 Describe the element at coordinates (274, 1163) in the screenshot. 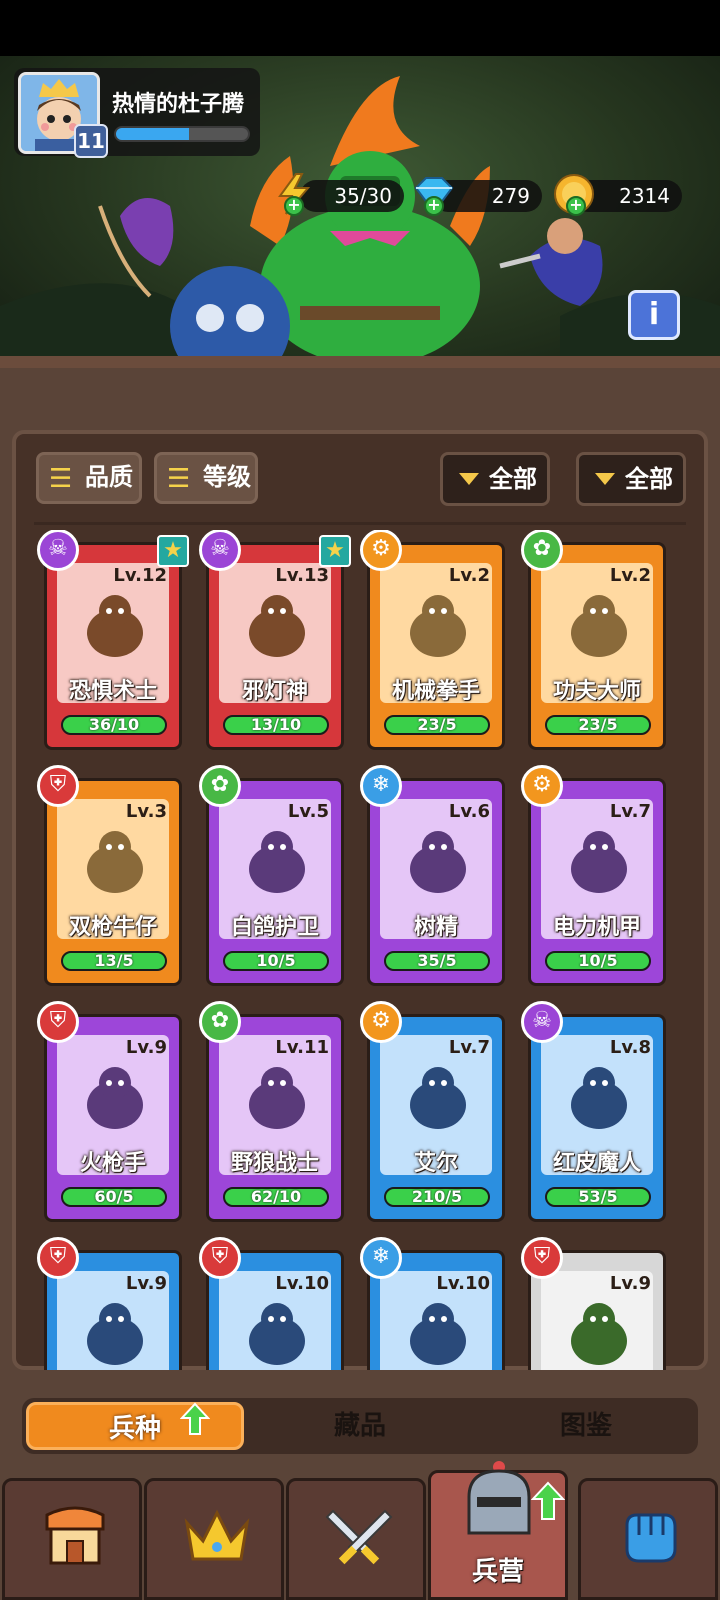

I see `unit-name: 野狼战士` at that location.